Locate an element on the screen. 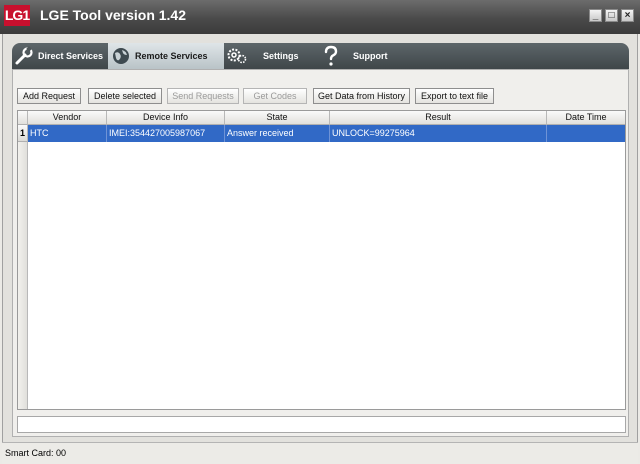 The width and height of the screenshot is (640, 464). delete-selected-button: Delete selected is located at coordinates (125, 96).